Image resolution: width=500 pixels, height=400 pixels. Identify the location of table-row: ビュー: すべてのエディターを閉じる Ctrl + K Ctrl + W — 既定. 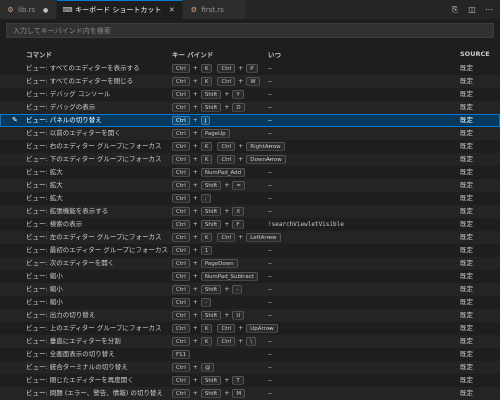
(250, 81).